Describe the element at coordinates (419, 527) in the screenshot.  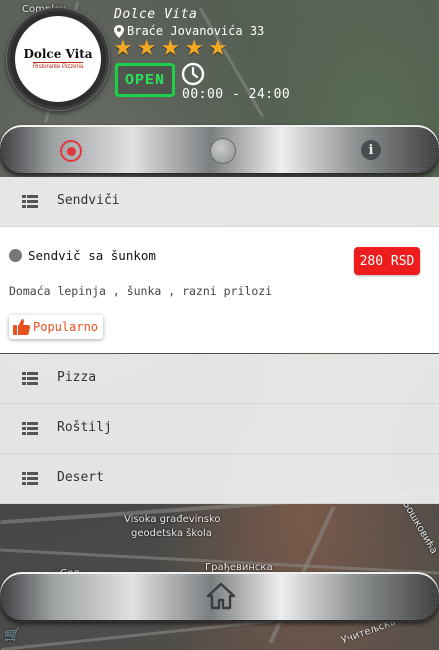
I see `map-label-street-3: Бошковића` at that location.